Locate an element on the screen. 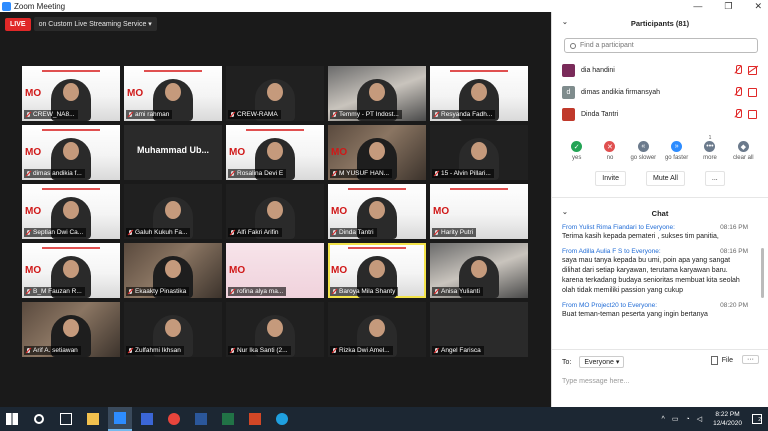  clock: 8:22 PM 12/4/2020 is located at coordinates (727, 419).